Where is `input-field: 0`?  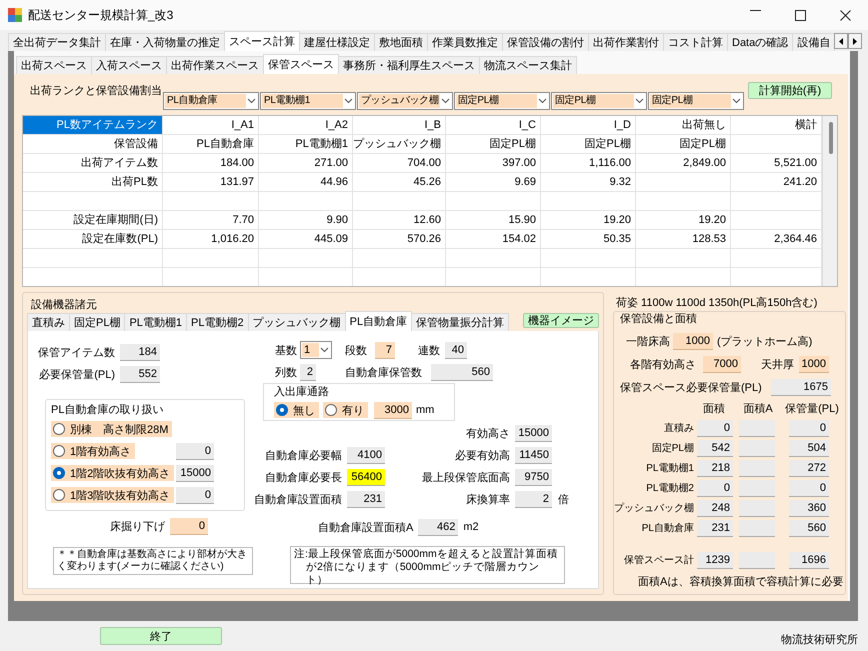 input-field: 0 is located at coordinates (189, 526).